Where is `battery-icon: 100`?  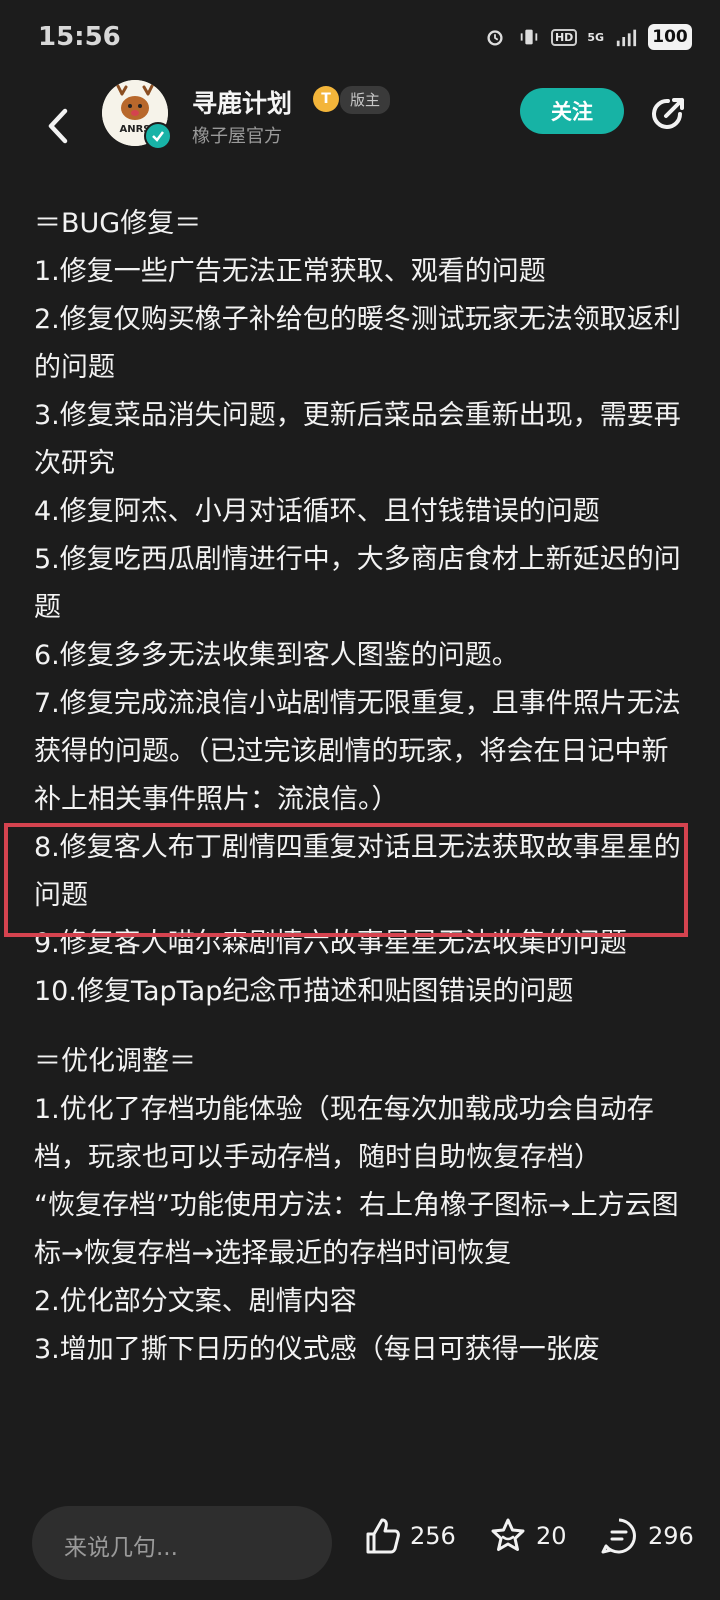
battery-icon: 100 is located at coordinates (670, 37).